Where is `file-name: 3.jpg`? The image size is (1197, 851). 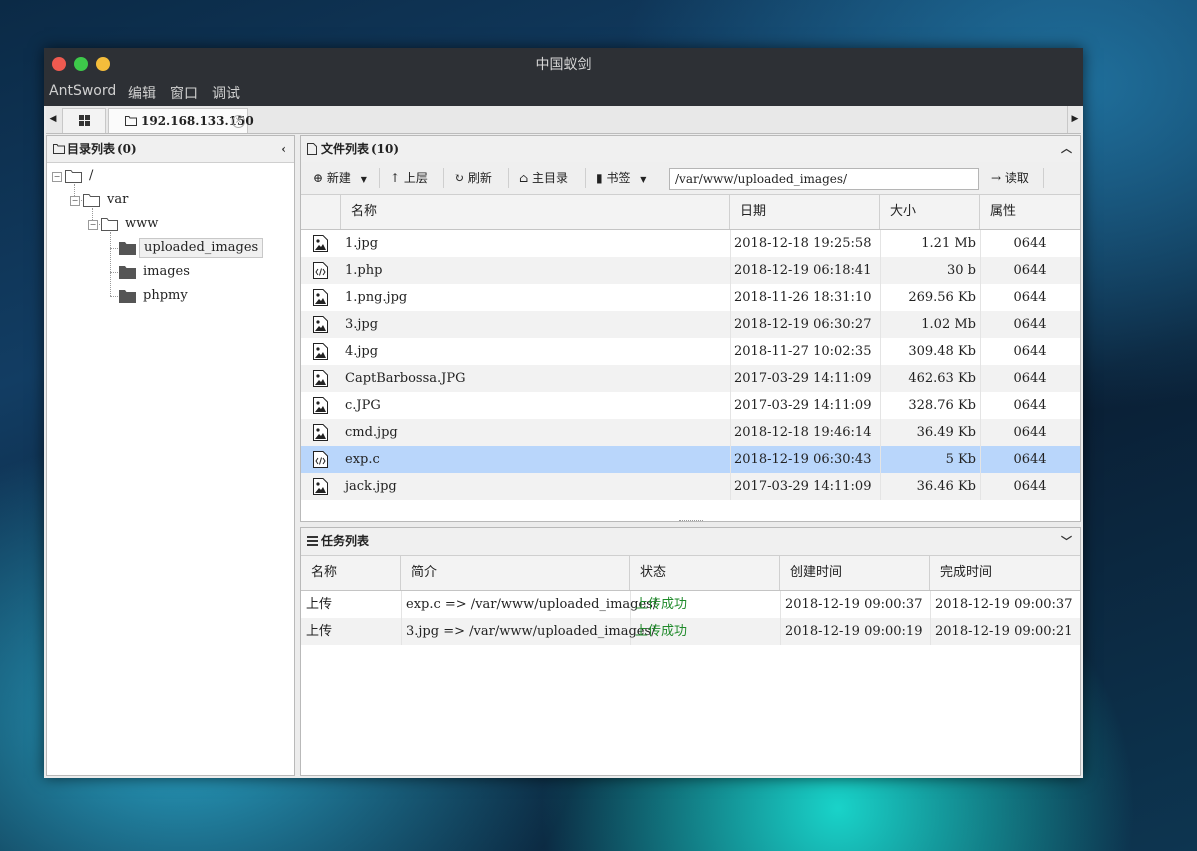
file-name: 3.jpg is located at coordinates (362, 324).